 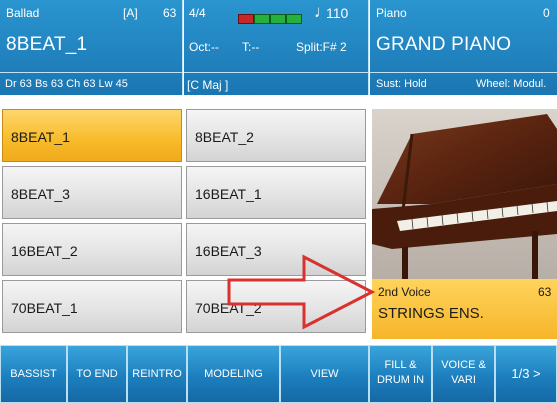 What do you see at coordinates (444, 44) in the screenshot?
I see `voice-name: GRAND PIANO` at bounding box center [444, 44].